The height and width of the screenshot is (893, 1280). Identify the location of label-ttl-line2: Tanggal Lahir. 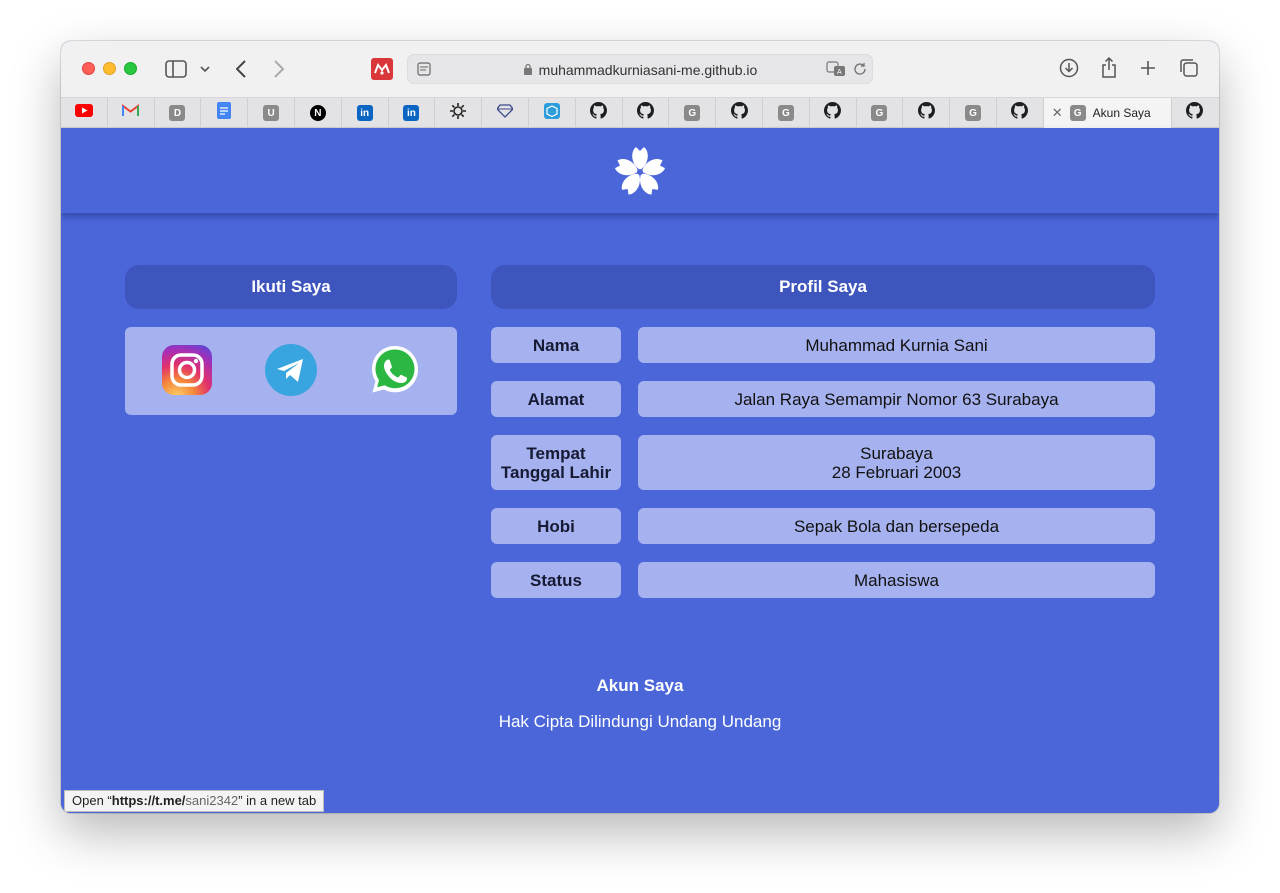
(556, 472).